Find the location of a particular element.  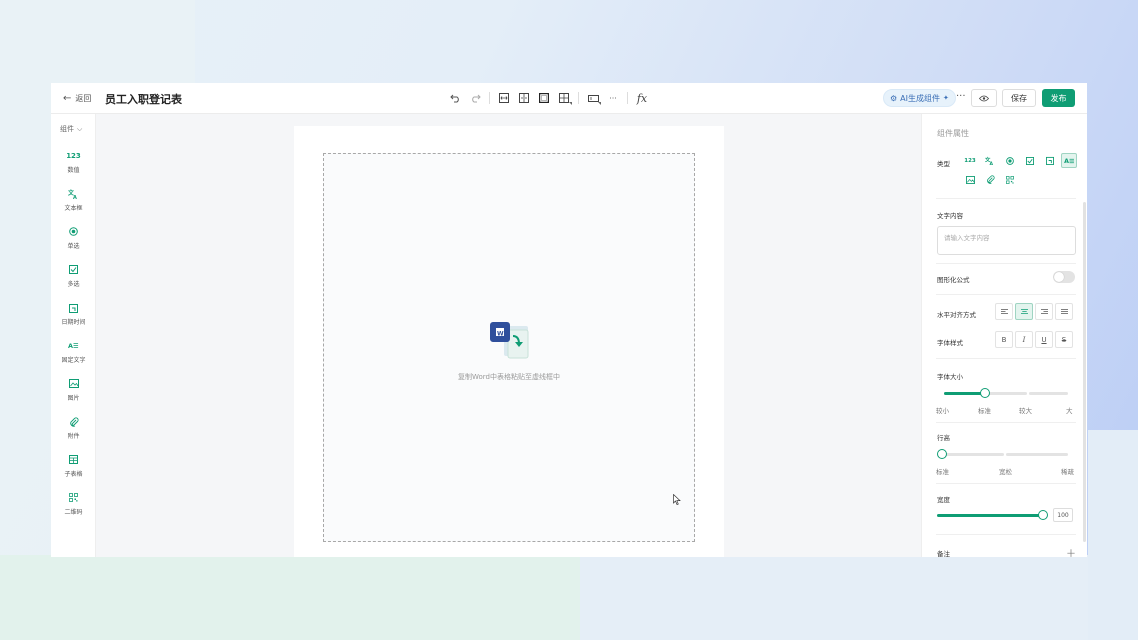

width-slider-knob is located at coordinates (1043, 515).